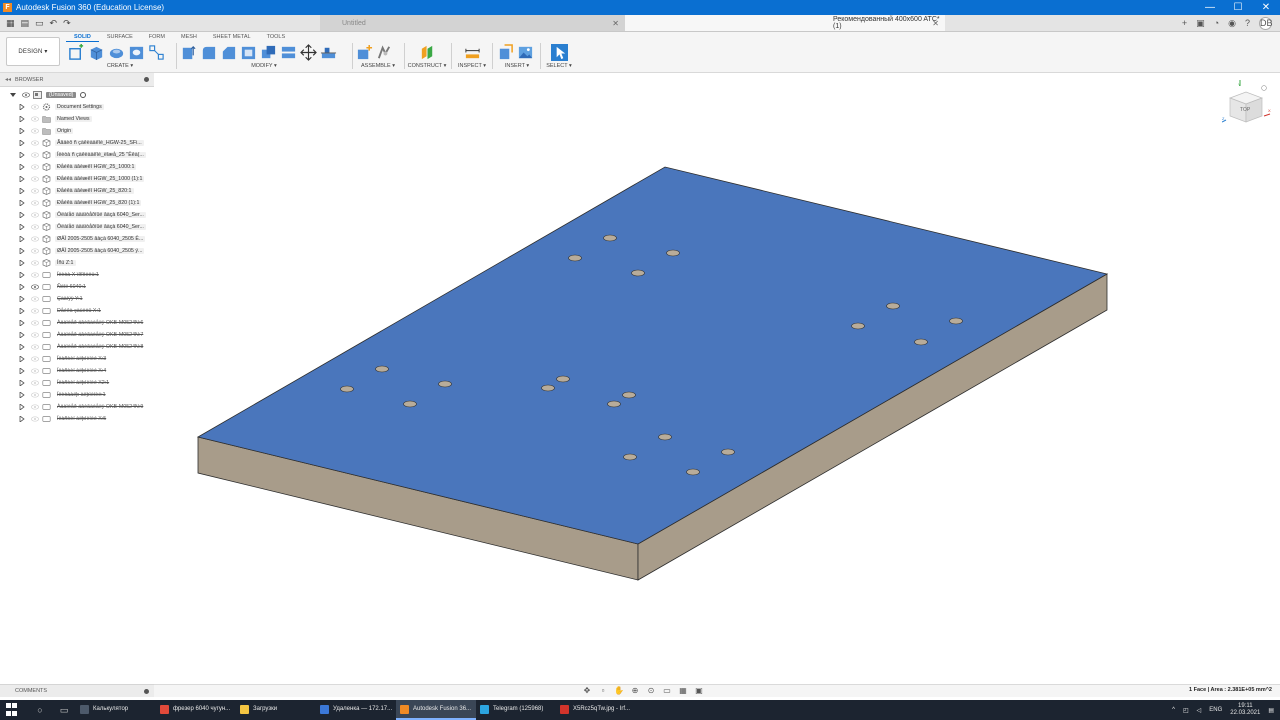 Image resolution: width=1280 pixels, height=720 pixels. I want to click on modify-menu: MODIFY ▾, so click(264, 66).